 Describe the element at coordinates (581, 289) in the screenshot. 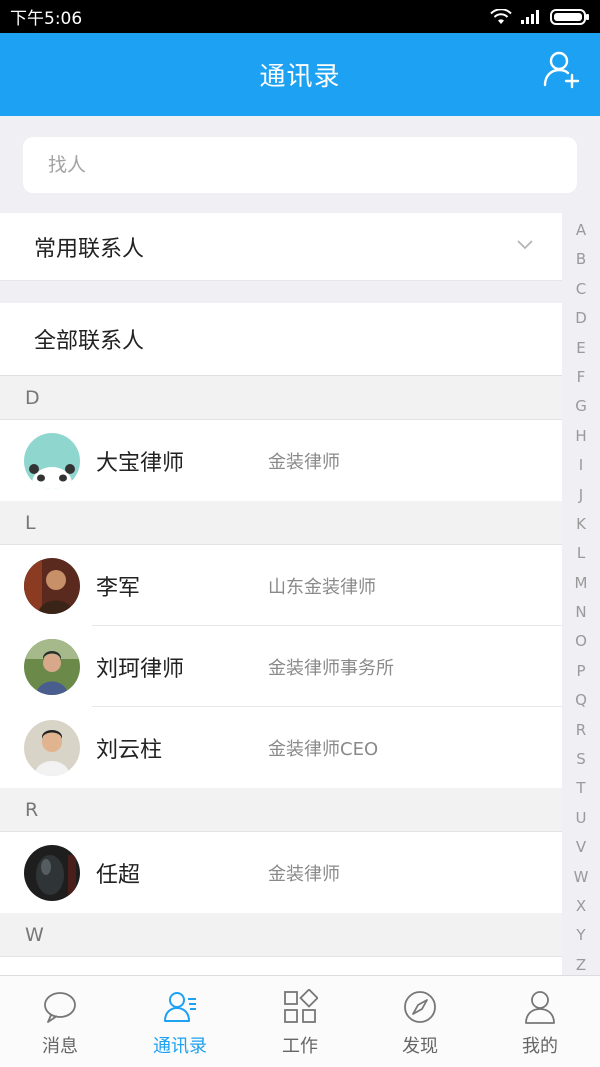

I see `index-letter: C` at that location.